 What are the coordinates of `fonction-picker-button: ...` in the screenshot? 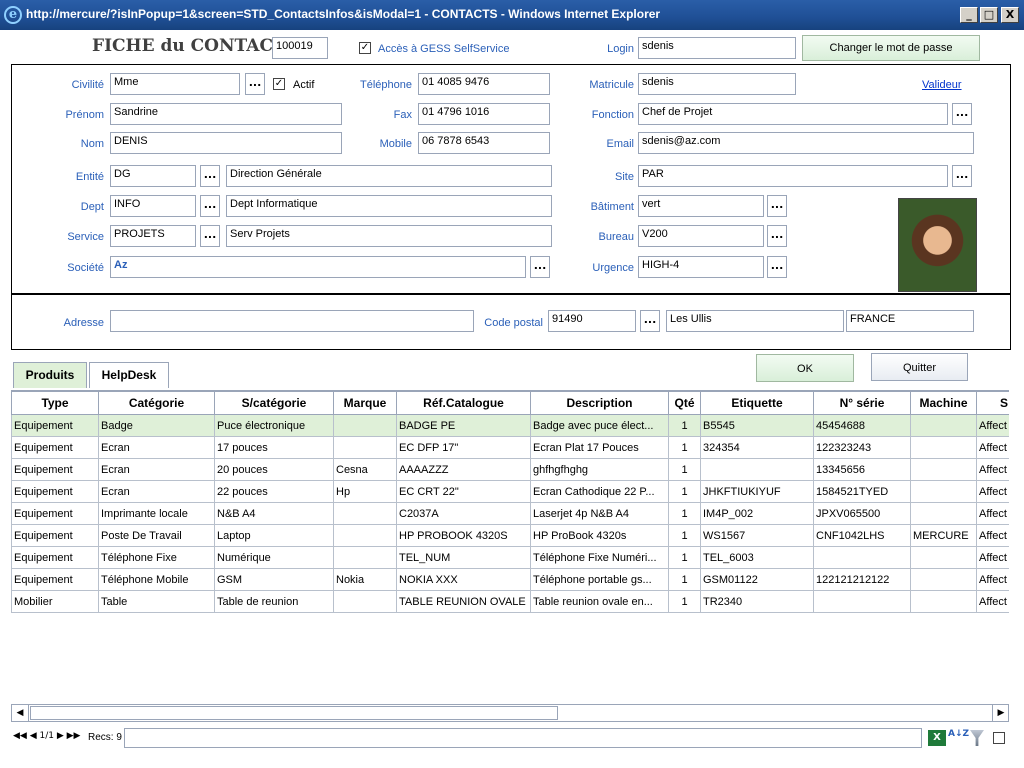 It's located at (962, 114).